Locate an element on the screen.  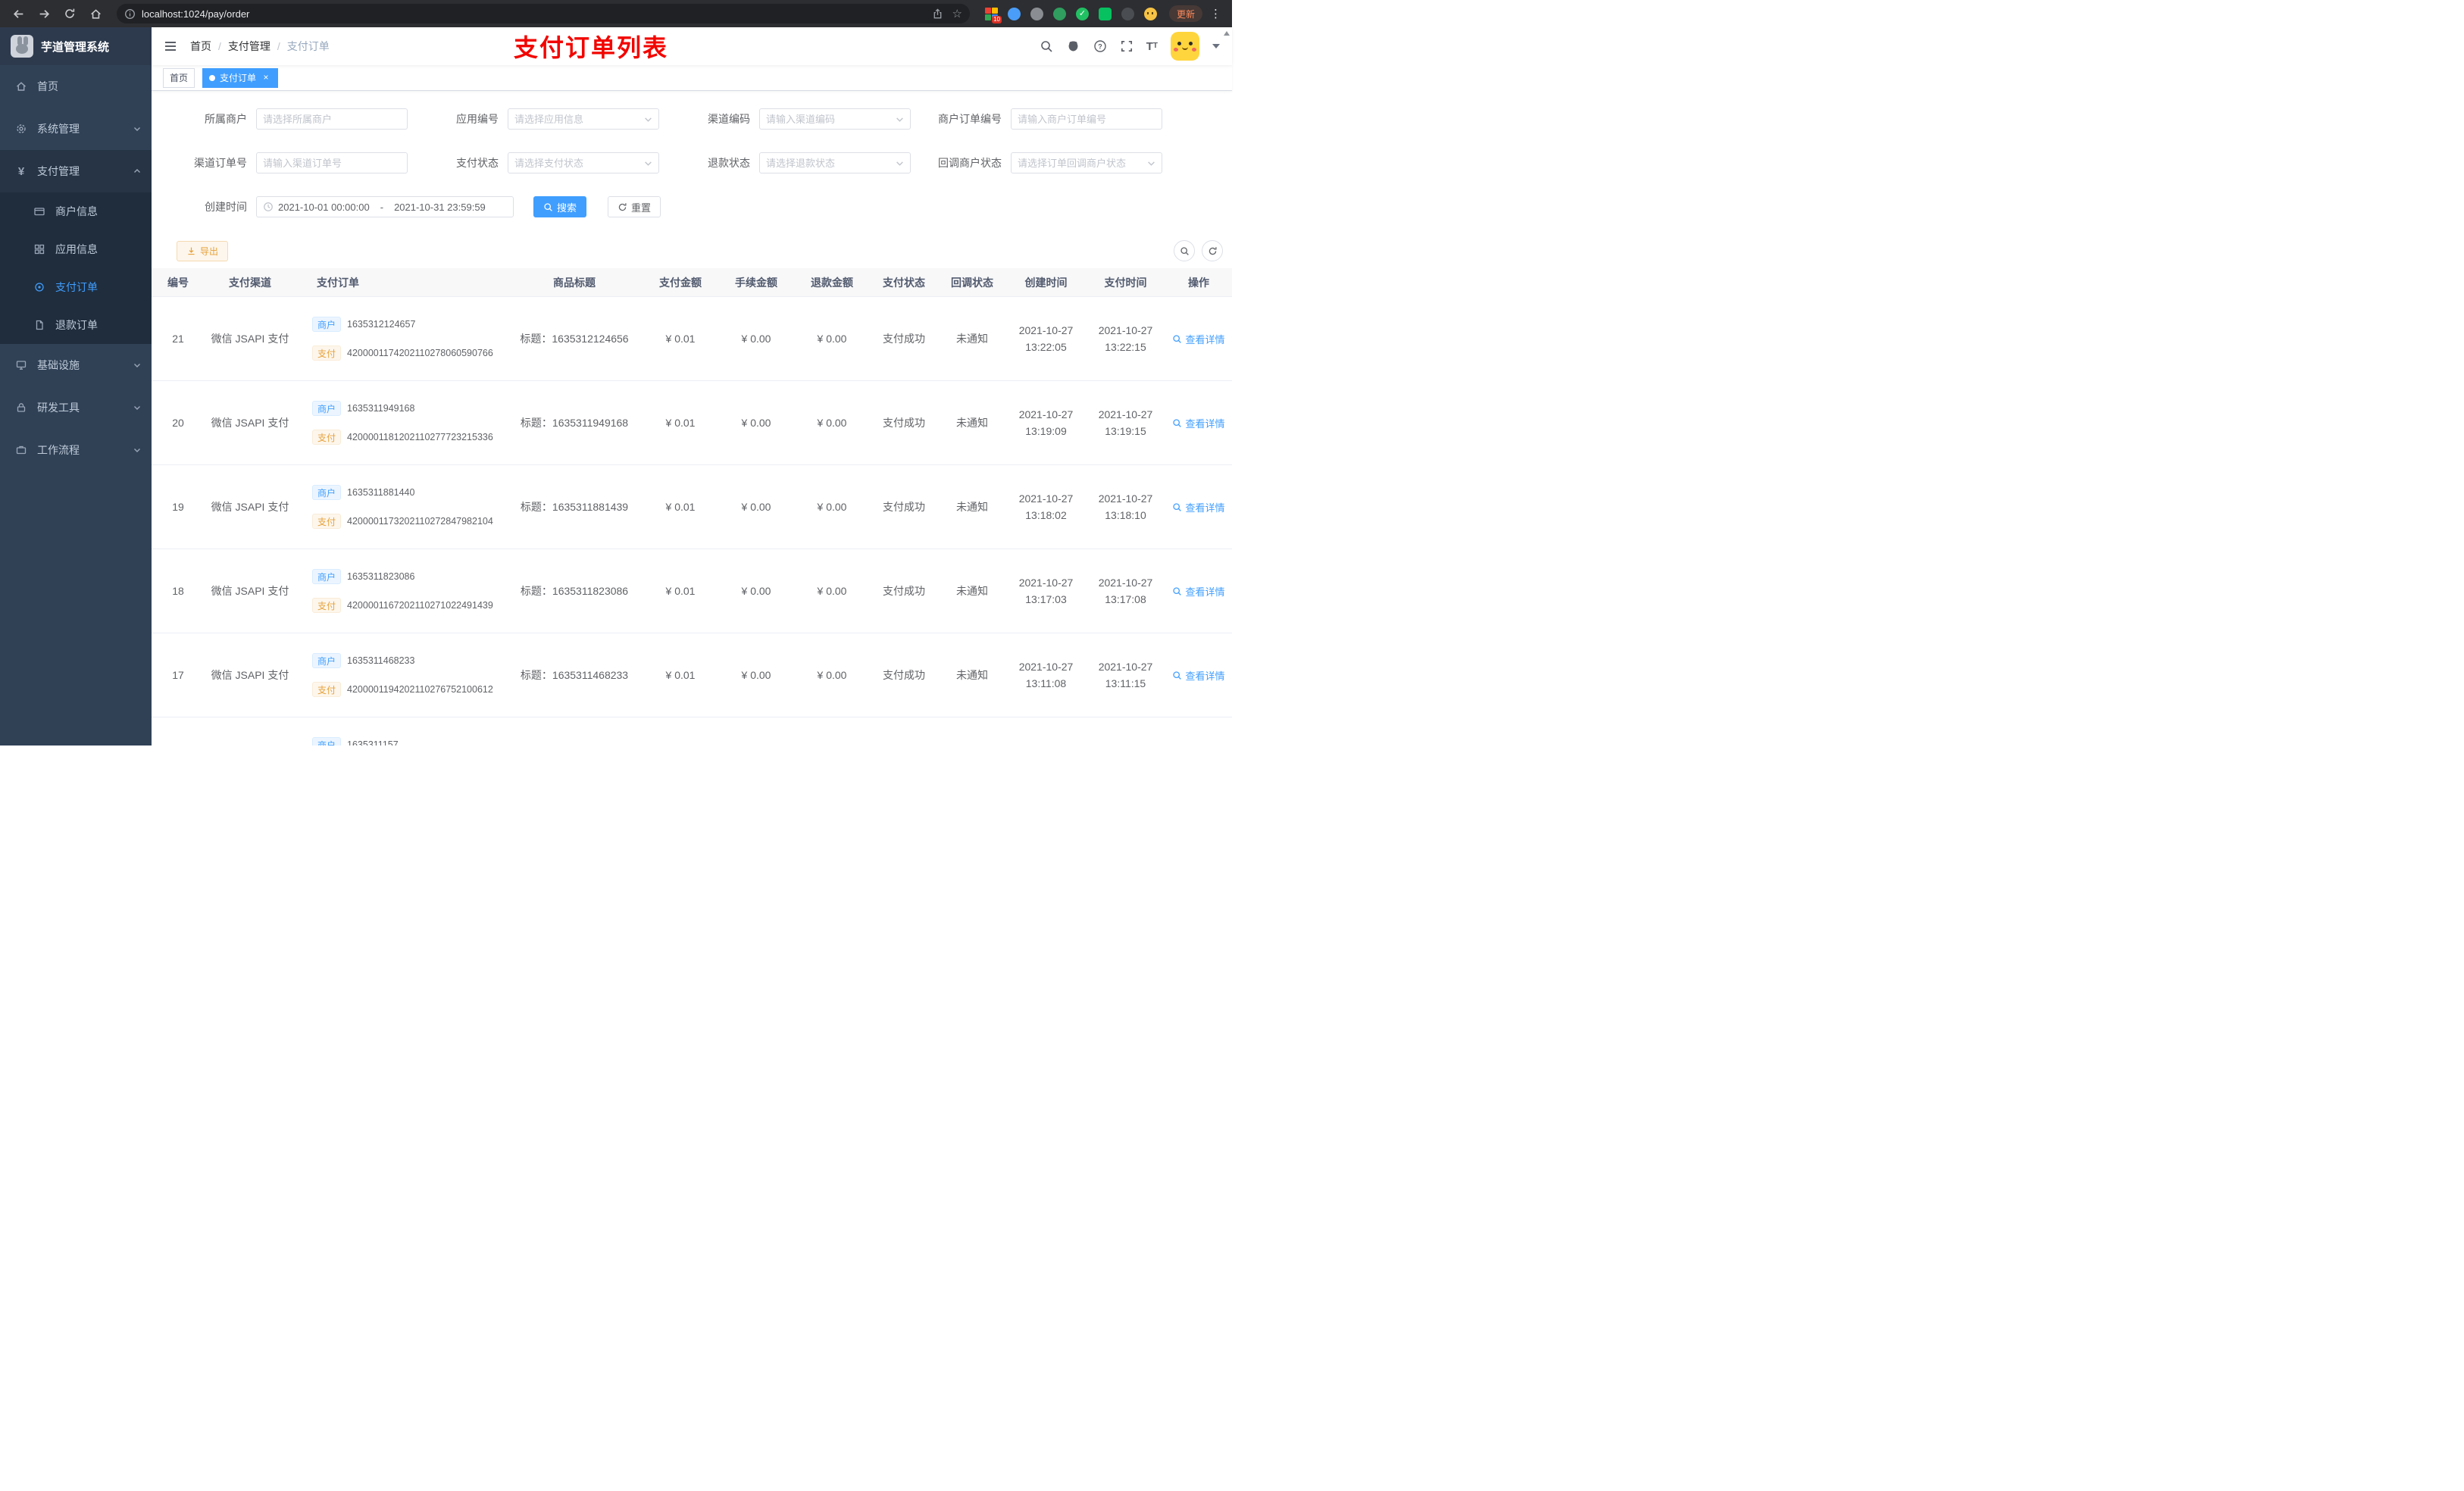
browser-menu-icon: ⋮ is located at coordinates (1215, 13).